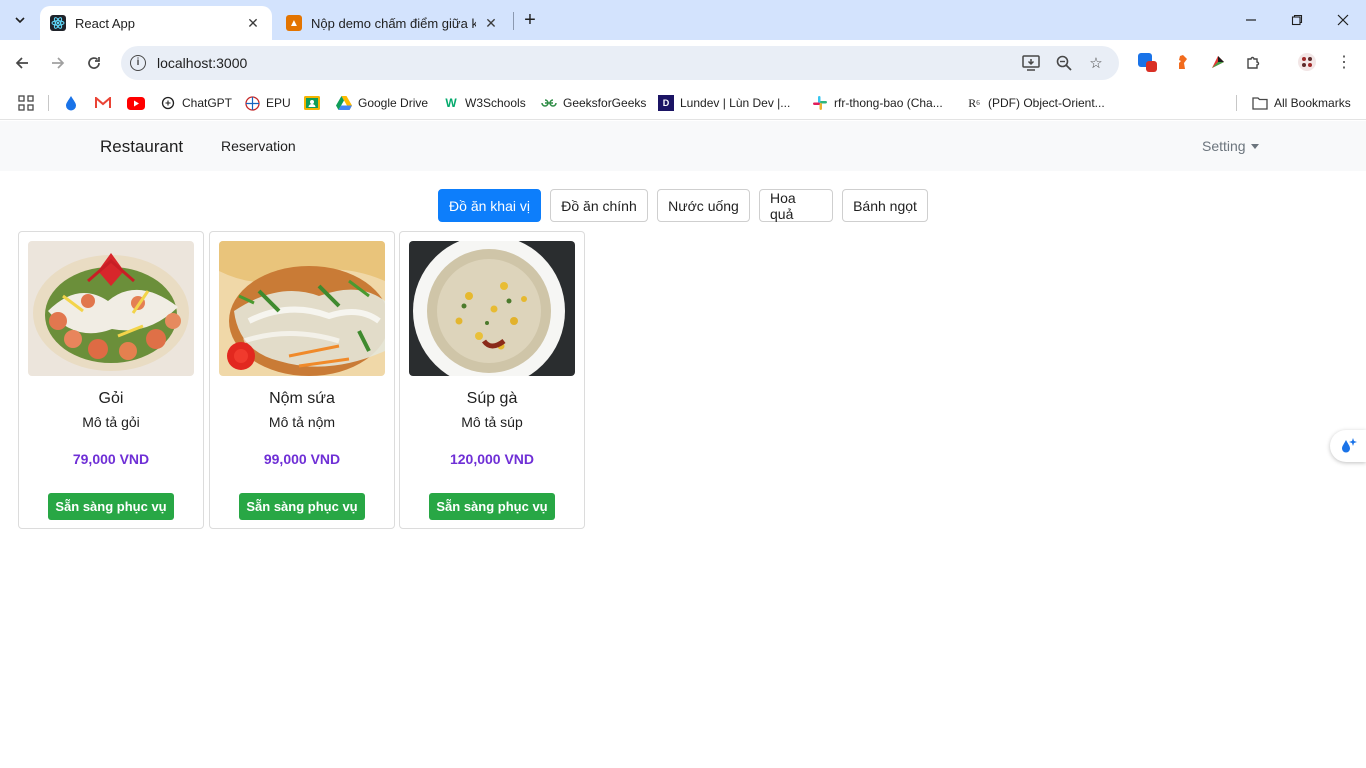 Image resolution: width=1366 pixels, height=768 pixels. What do you see at coordinates (974, 102) in the screenshot?
I see `researchgate-icon: R6` at bounding box center [974, 102].